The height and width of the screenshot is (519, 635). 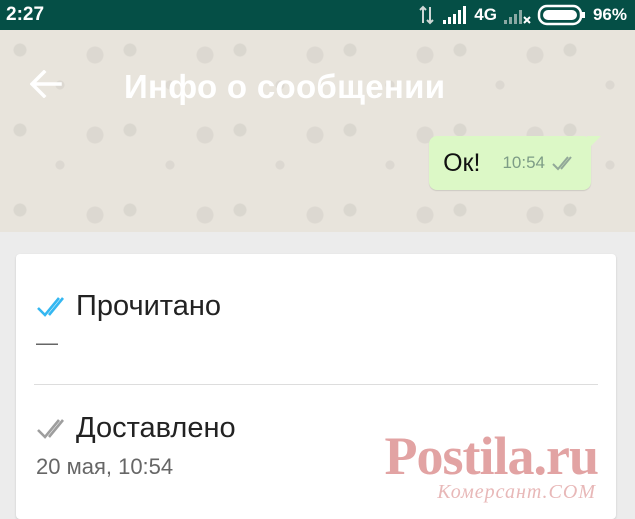 I want to click on bubble-tail, so click(x=594, y=143).